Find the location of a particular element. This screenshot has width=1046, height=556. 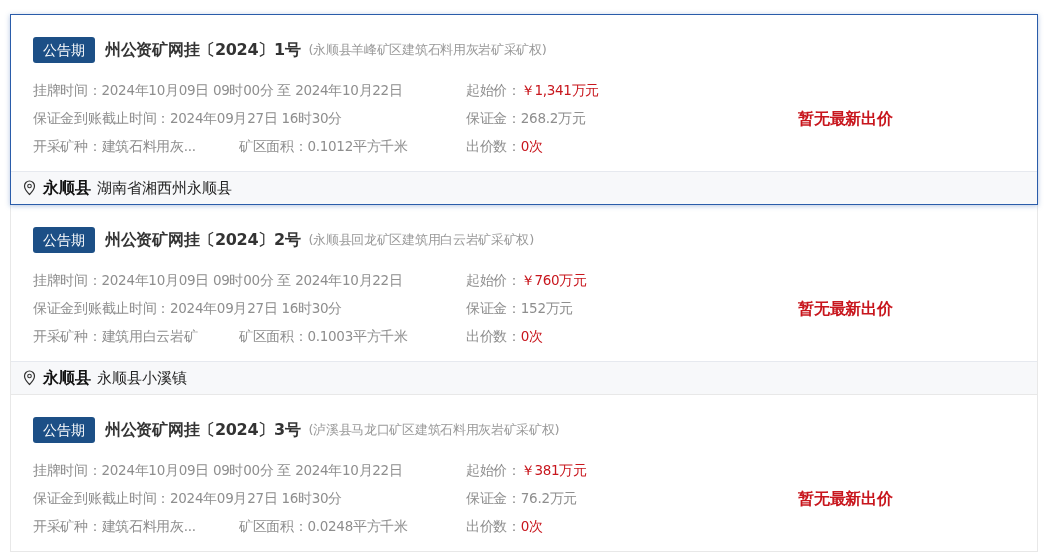

listing-title: 州公资矿网挂〔2024〕3号 is located at coordinates (203, 430).